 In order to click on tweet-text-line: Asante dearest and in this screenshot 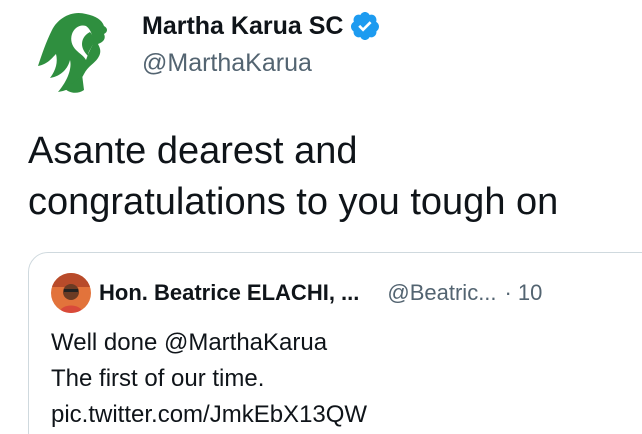, I will do `click(193, 151)`.